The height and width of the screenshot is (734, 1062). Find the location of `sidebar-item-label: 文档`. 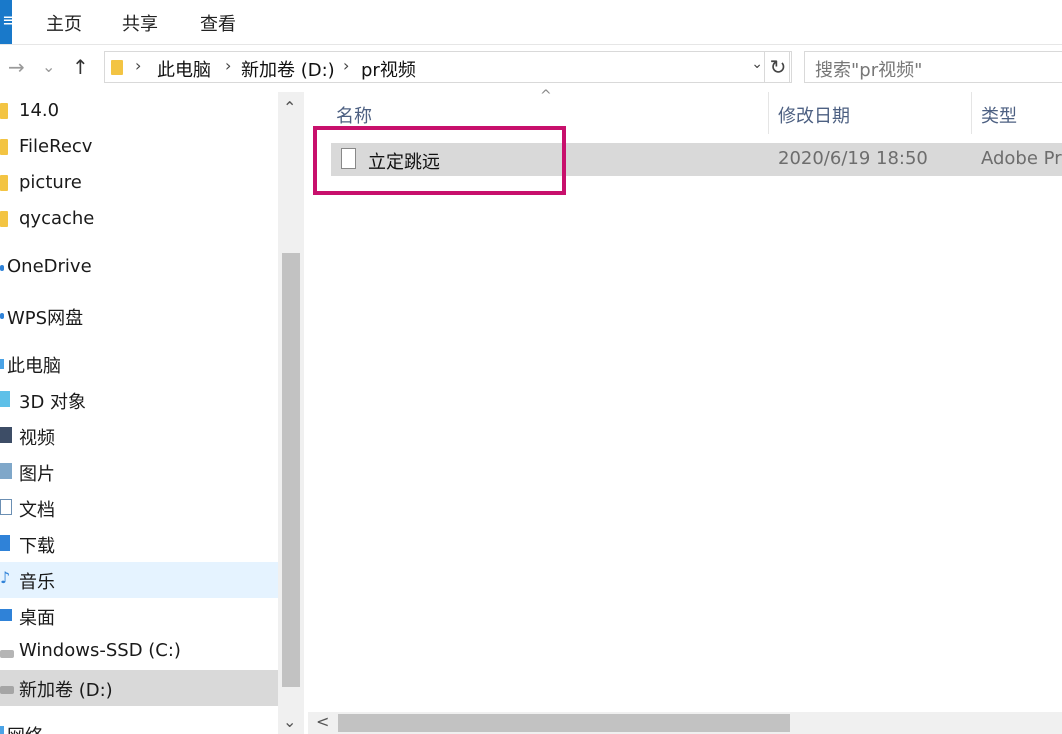

sidebar-item-label: 文档 is located at coordinates (37, 510).